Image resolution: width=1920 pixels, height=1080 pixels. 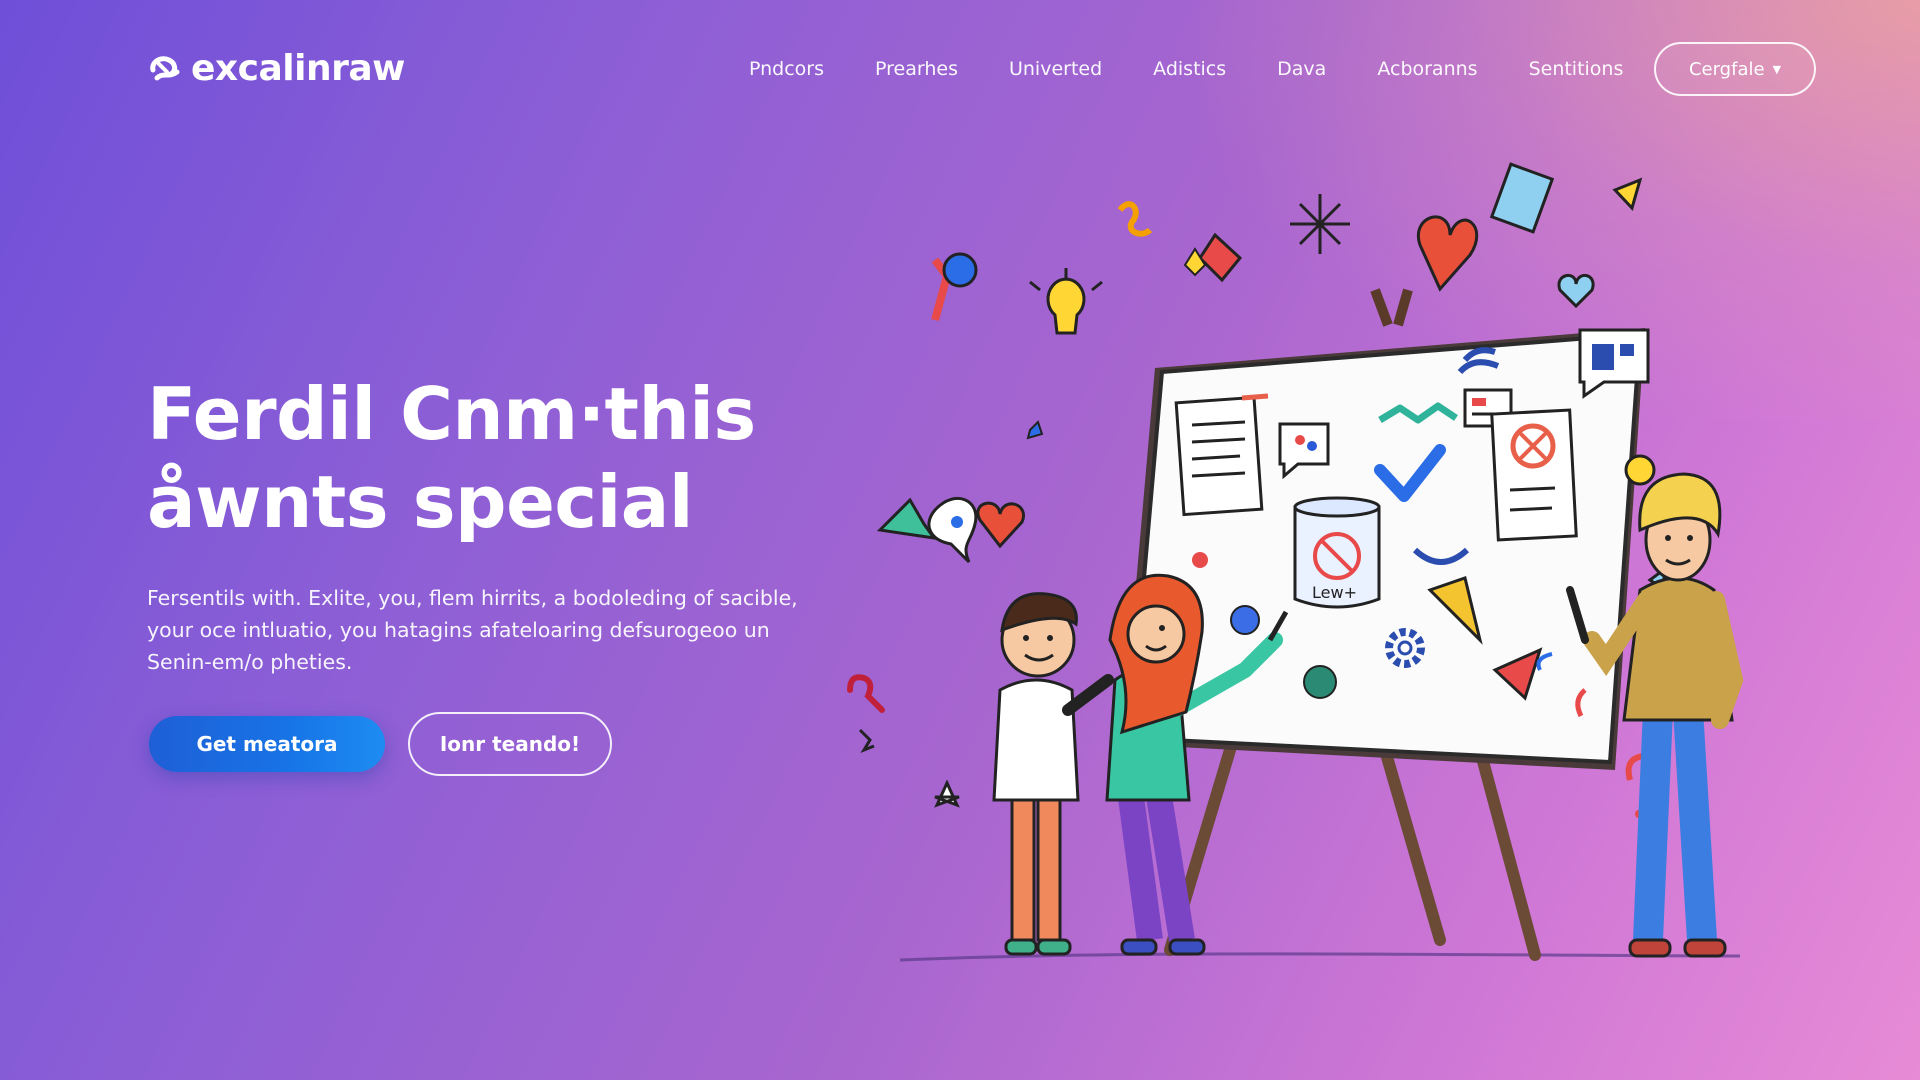 What do you see at coordinates (1189, 69) in the screenshot?
I see `nav-link-adistics: Adistics` at bounding box center [1189, 69].